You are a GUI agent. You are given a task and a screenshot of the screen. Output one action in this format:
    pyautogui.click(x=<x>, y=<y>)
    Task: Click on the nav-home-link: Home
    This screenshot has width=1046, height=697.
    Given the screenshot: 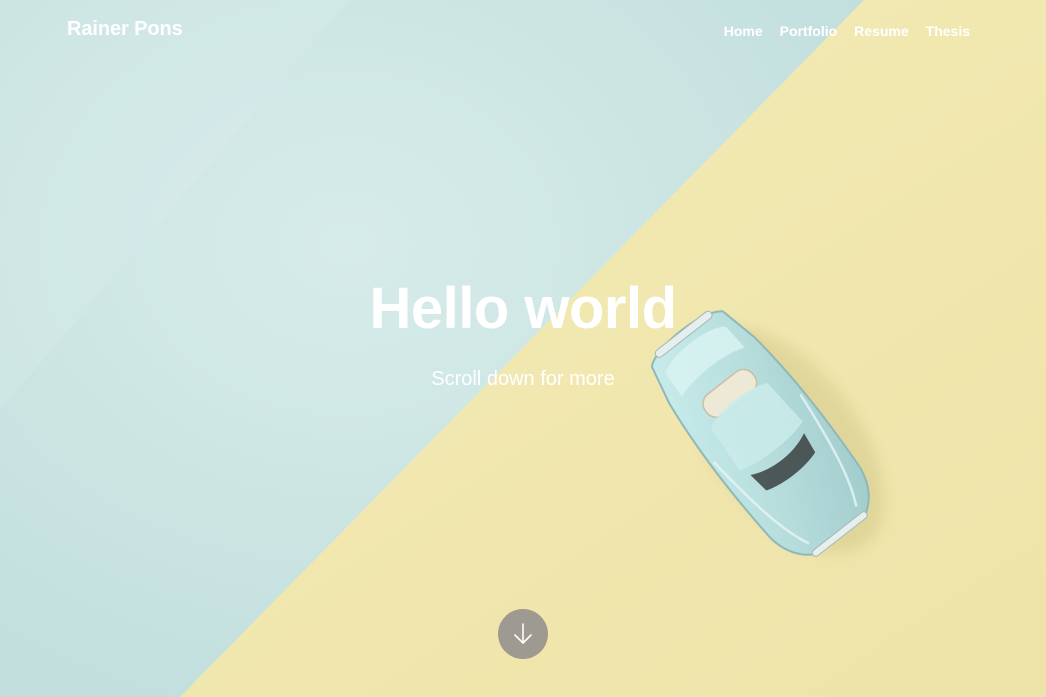 What is the action you would take?
    pyautogui.click(x=743, y=31)
    